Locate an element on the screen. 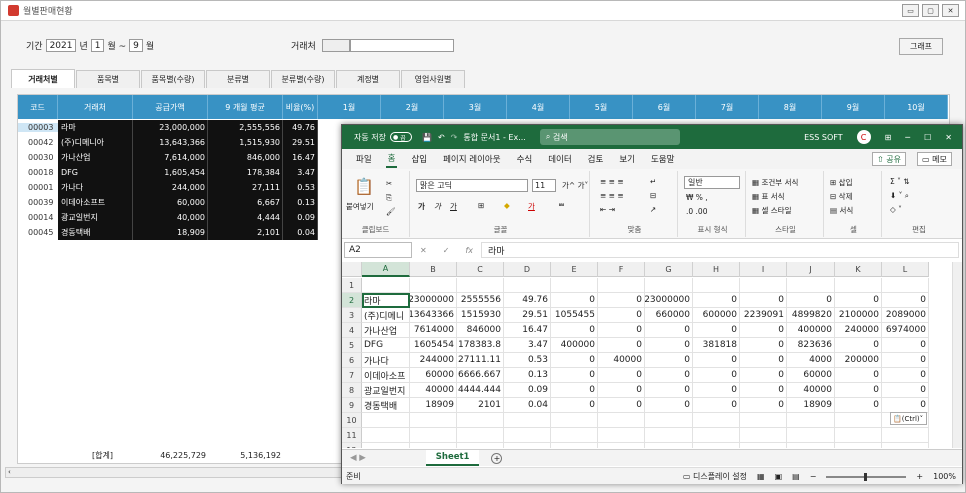 The image size is (966, 493). tab-home: 홈 is located at coordinates (391, 159).